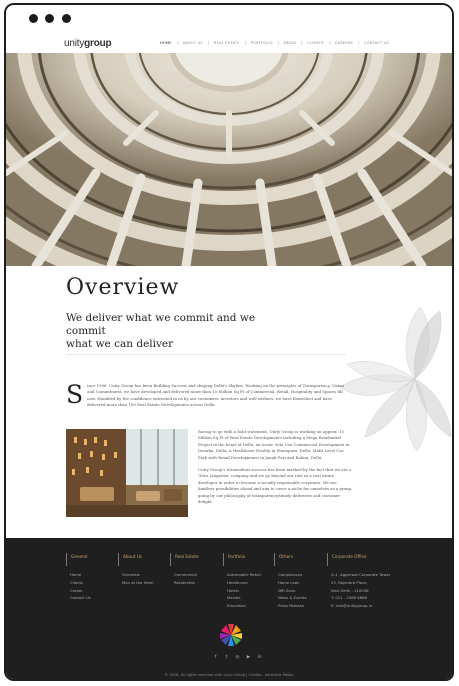 Image resolution: width=459 pixels, height=686 pixels. What do you see at coordinates (242, 559) in the screenshot?
I see `footer-column-heading: Portfolio` at bounding box center [242, 559].